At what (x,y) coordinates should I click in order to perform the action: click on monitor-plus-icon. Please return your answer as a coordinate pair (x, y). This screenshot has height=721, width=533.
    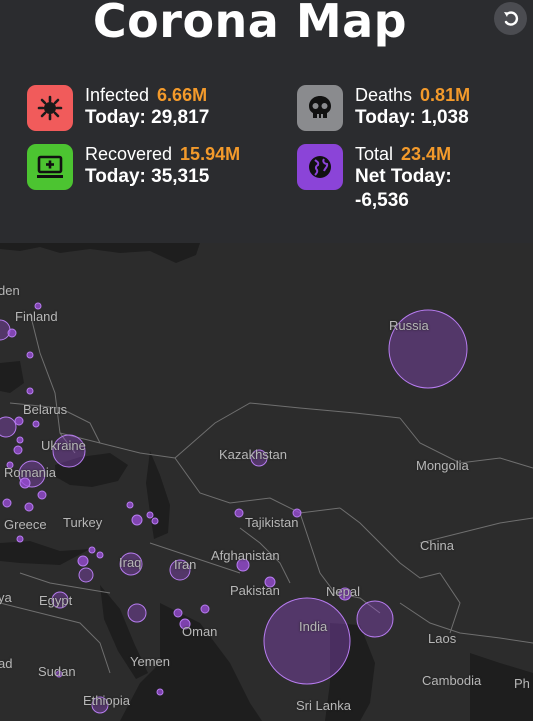
    Looking at the image, I should click on (50, 167).